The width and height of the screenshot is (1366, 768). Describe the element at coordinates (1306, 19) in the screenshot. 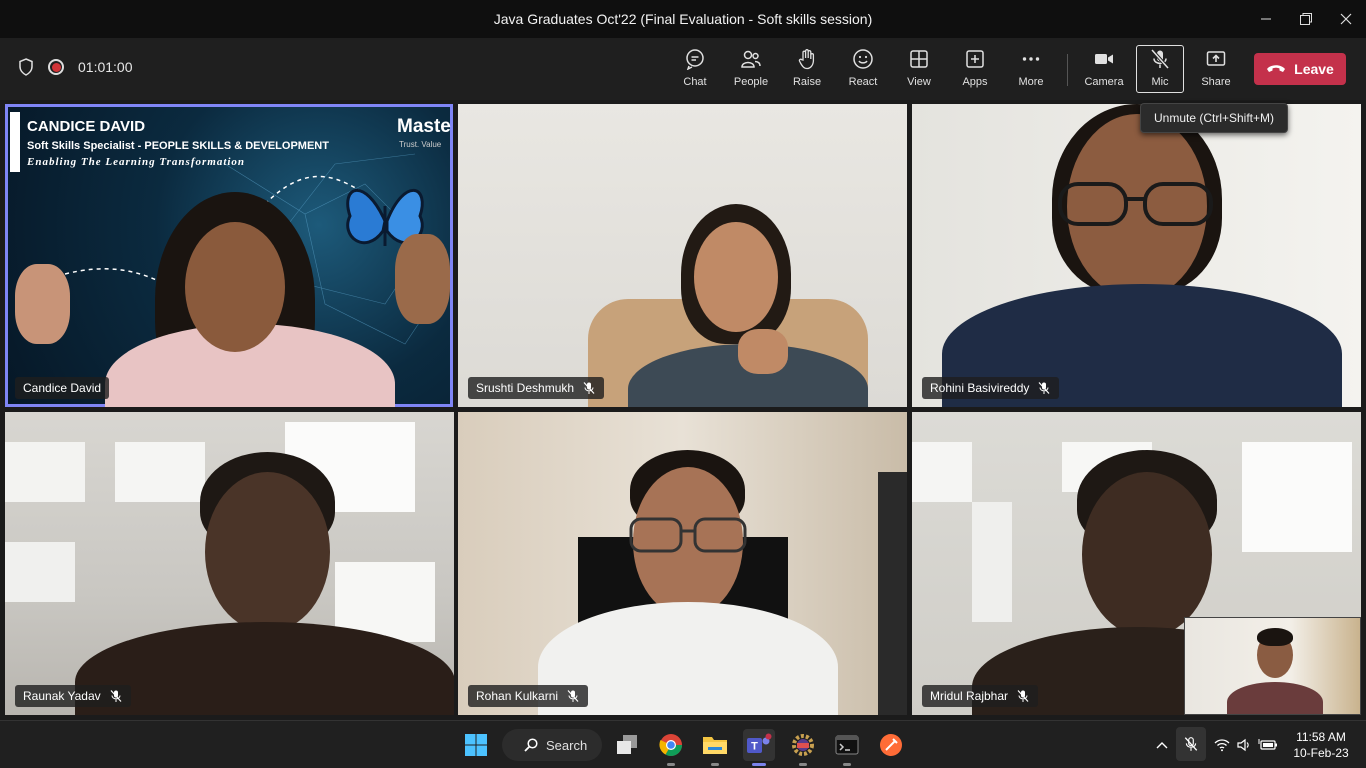

I see `maximize-button` at that location.